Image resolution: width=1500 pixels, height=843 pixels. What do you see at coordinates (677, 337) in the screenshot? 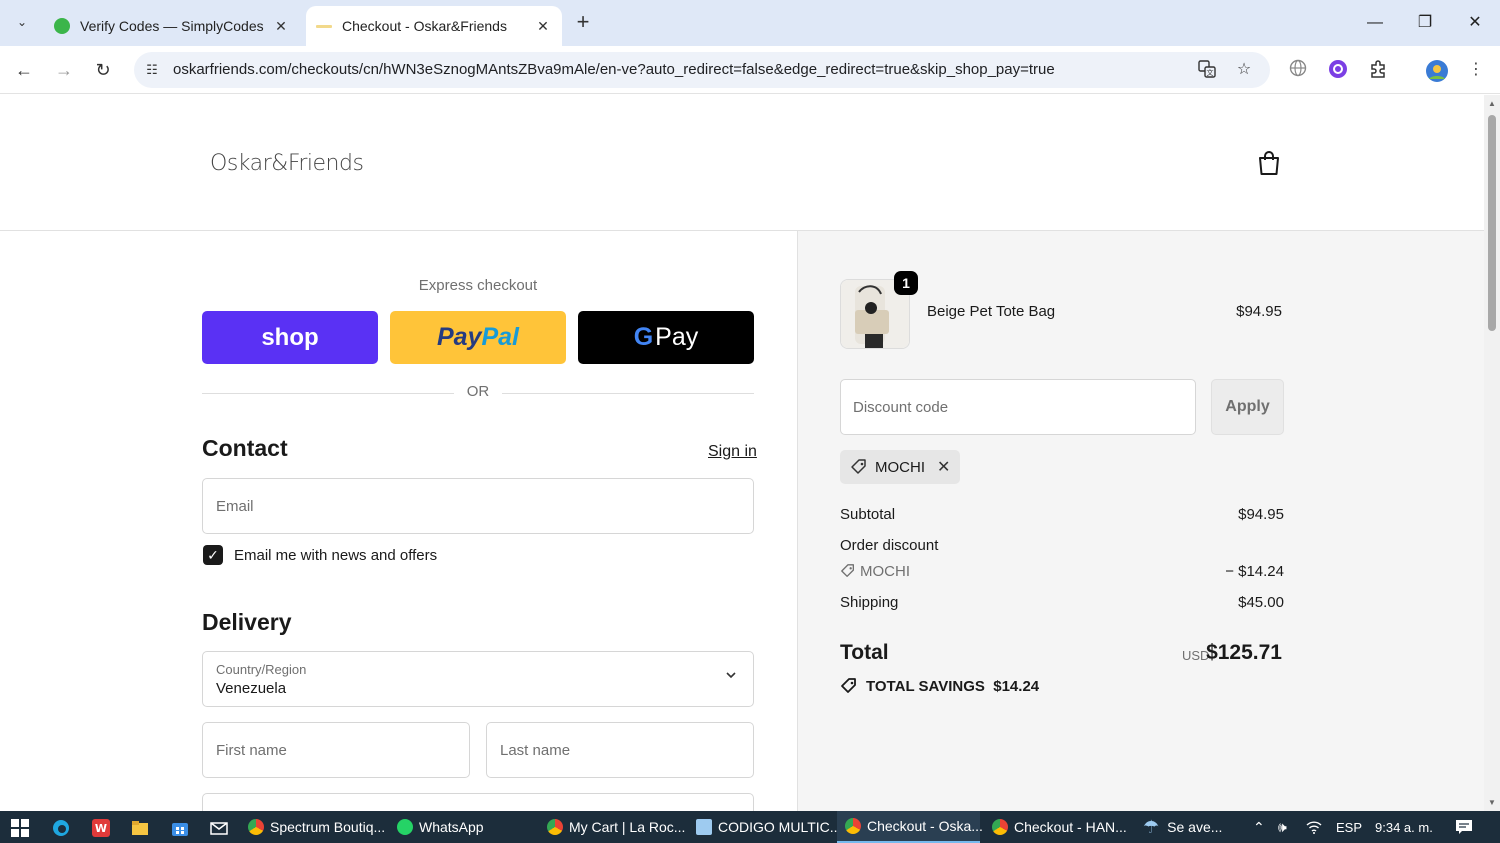
I see `google-pay-label: Pay` at bounding box center [677, 337].